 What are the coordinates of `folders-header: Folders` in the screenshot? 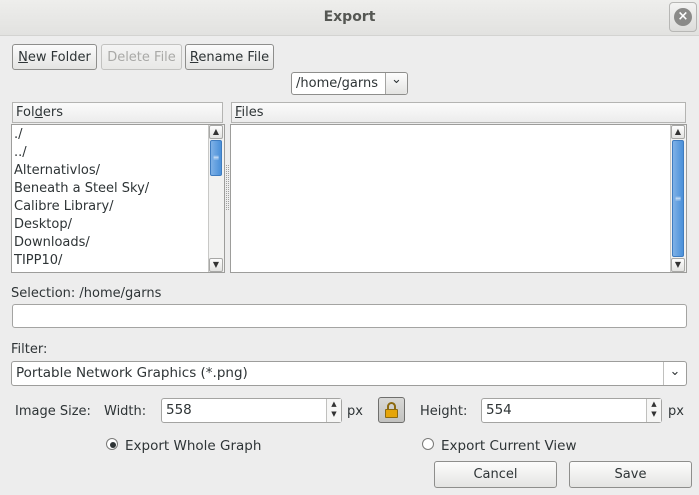 It's located at (117, 112).